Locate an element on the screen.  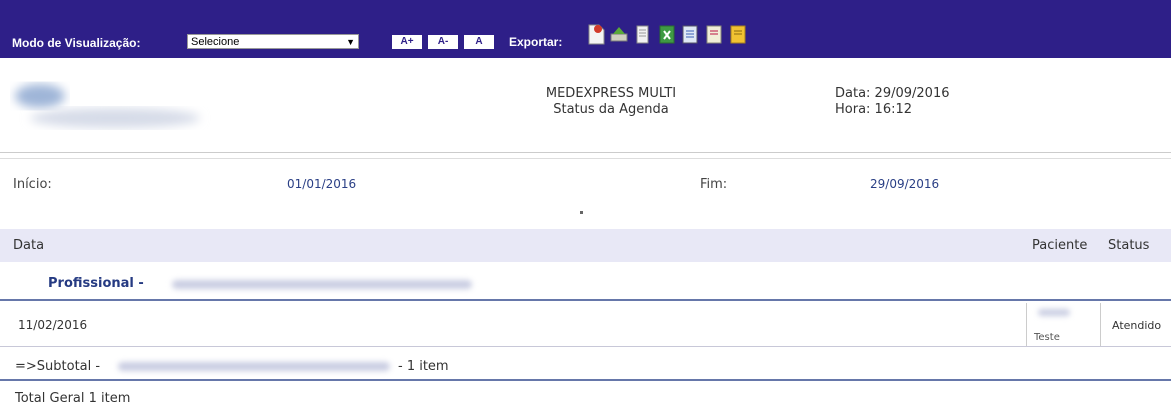
redacted-professional-name is located at coordinates (322, 284).